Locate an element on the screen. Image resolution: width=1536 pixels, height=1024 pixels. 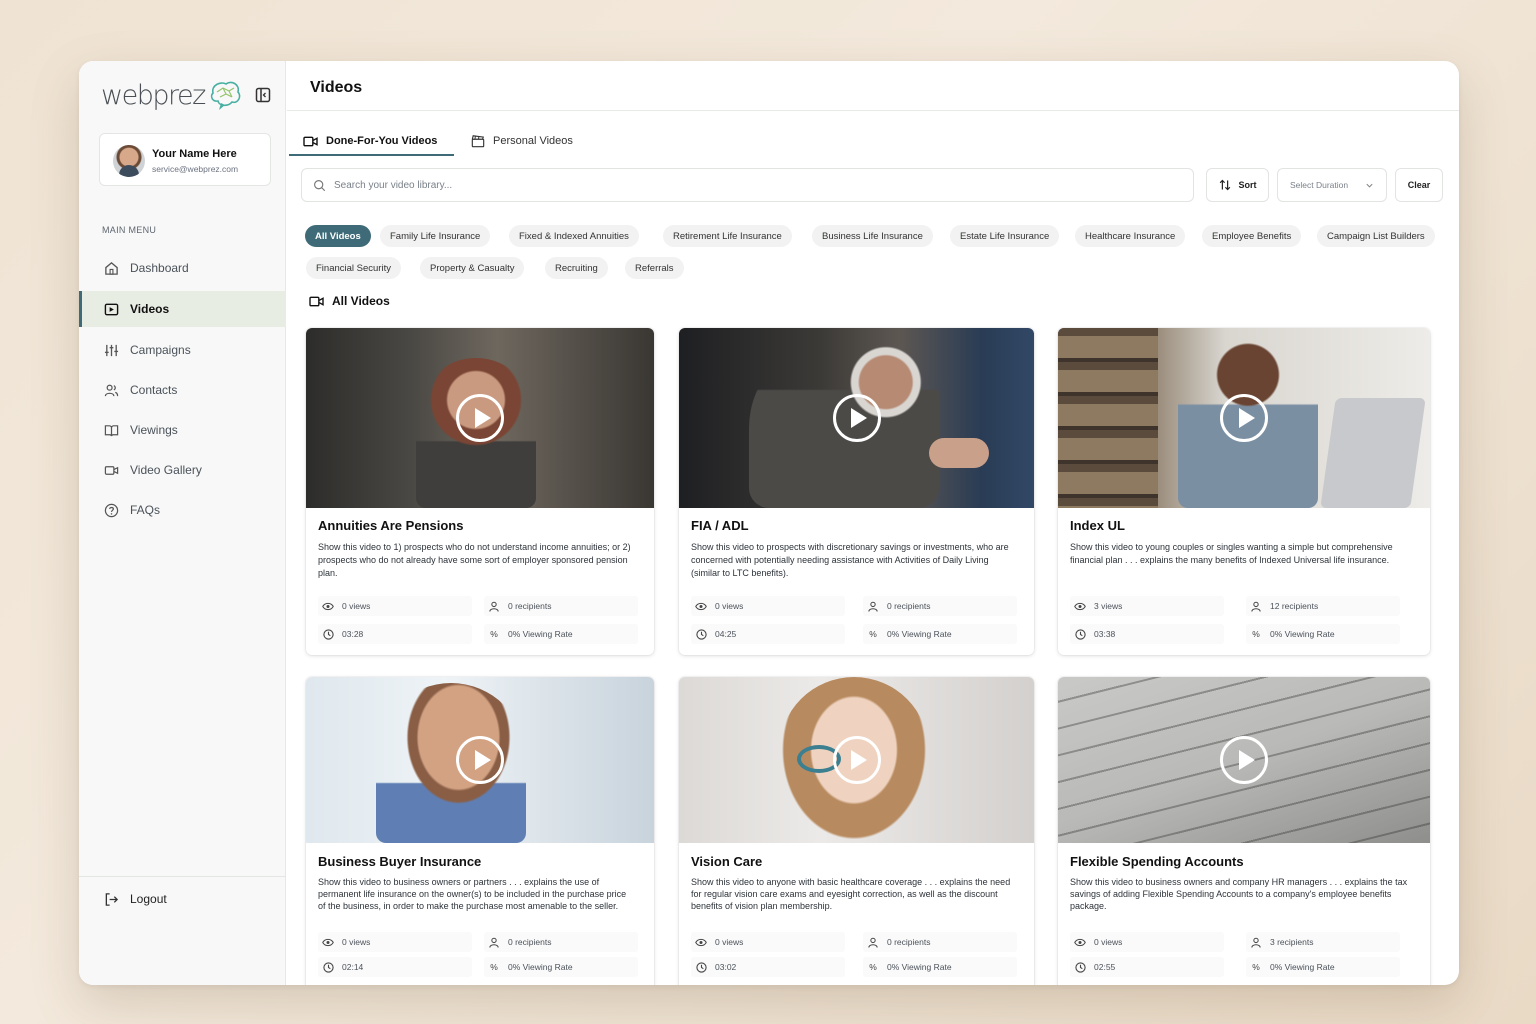
logo-text: webprez is located at coordinates (153, 95).